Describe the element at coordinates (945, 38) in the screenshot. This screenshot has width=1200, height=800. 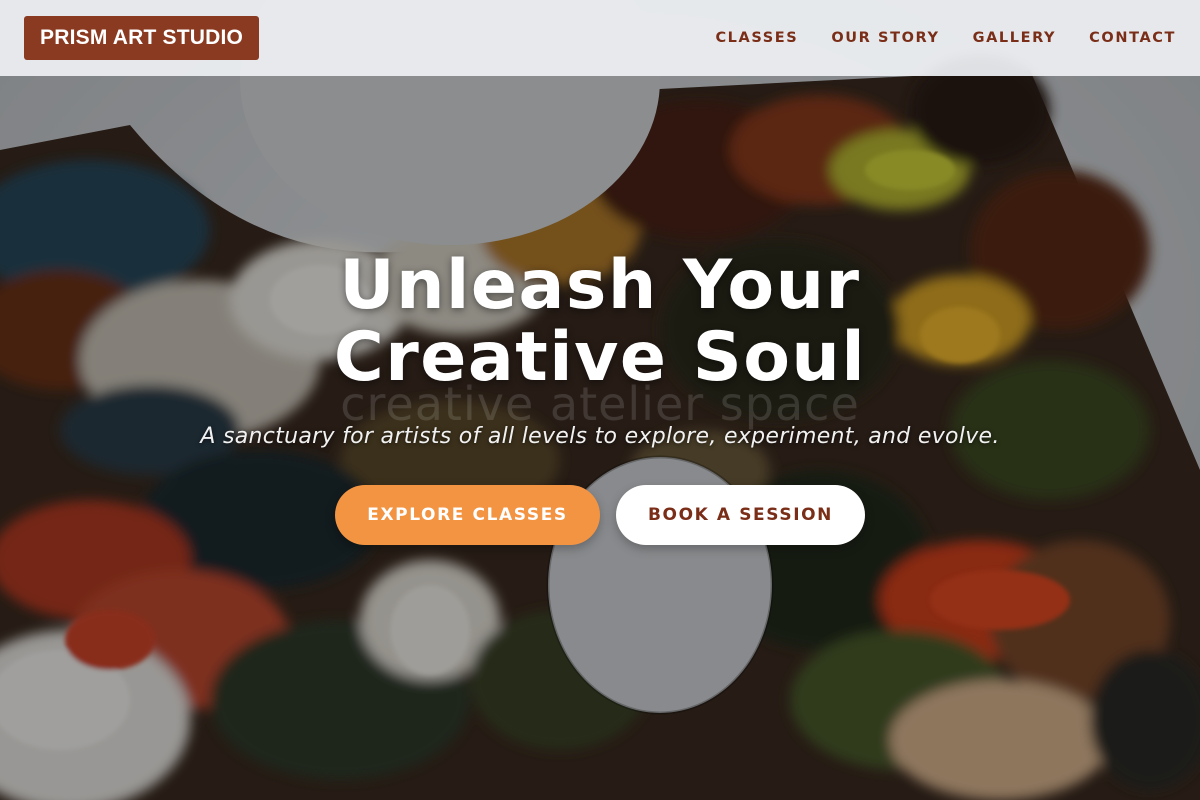
I see `nav-links: CLASSES OUR STORY GALLERY CONTACT` at that location.